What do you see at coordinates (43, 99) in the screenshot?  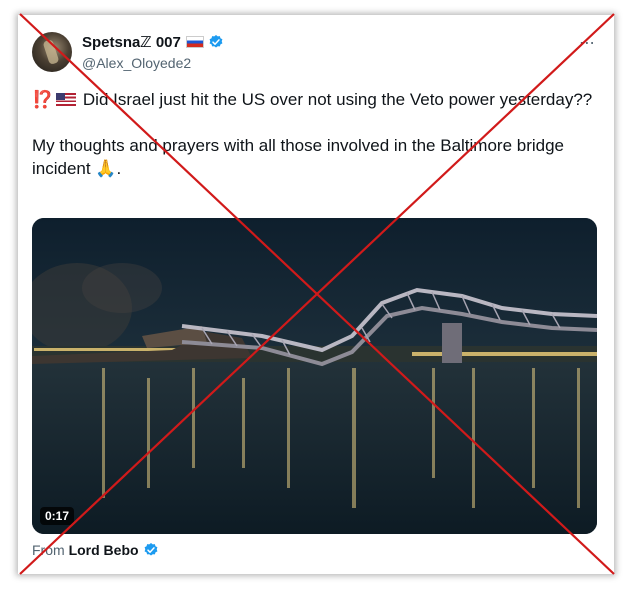 I see `interrobang-icon: ⁉️` at bounding box center [43, 99].